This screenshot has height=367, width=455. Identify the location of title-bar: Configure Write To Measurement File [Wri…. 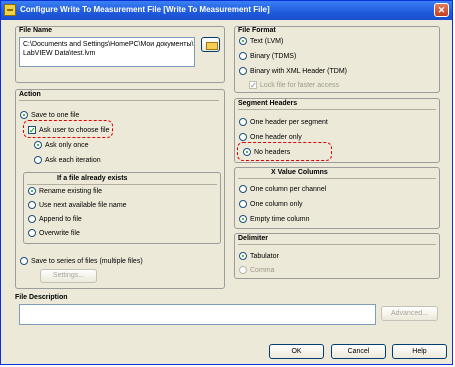
(226, 10).